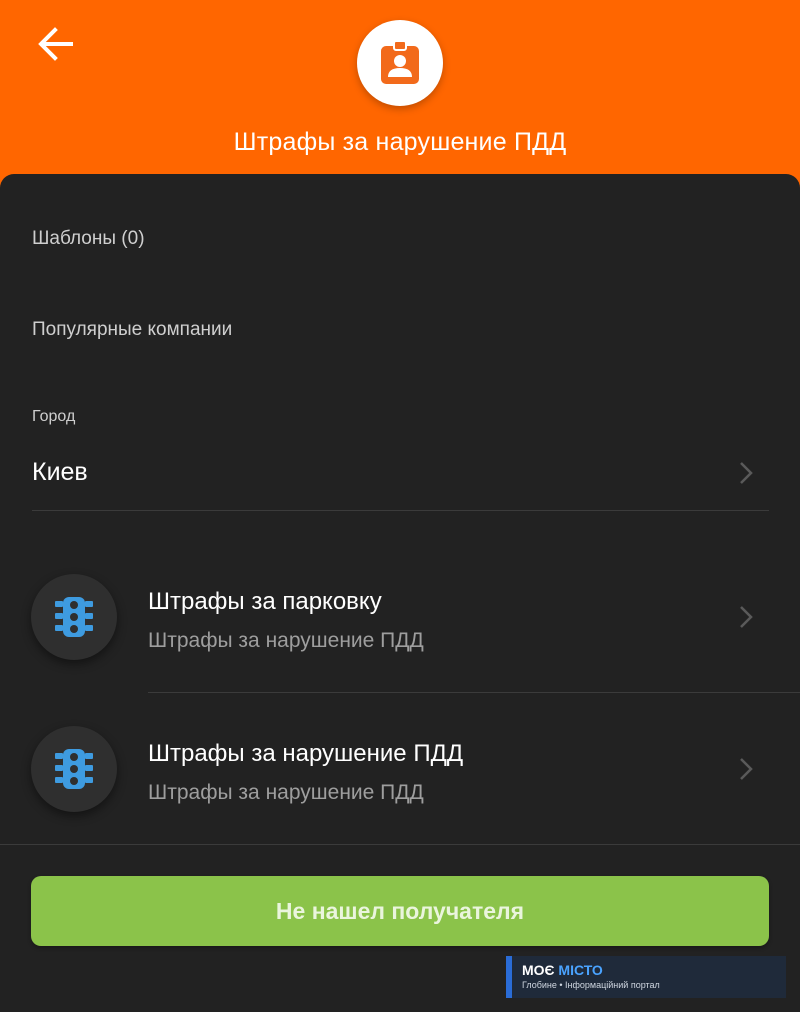 The image size is (800, 1012). I want to click on popular-companies-section: Популярные компании, so click(132, 329).